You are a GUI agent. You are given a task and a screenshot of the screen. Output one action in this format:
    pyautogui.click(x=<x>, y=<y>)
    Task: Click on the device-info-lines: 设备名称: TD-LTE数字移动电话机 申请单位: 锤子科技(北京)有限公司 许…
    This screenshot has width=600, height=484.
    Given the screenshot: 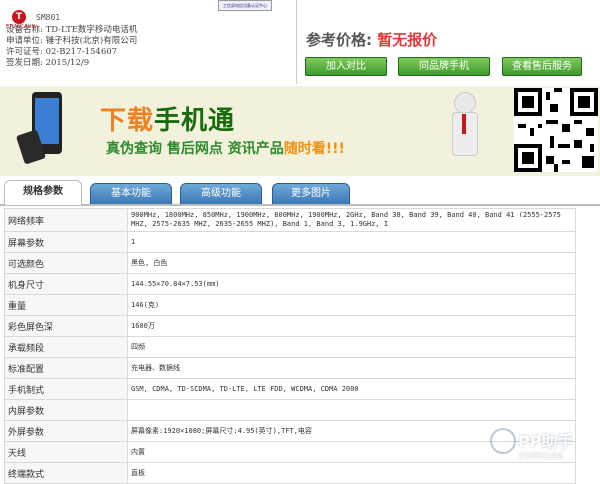 What is the action you would take?
    pyautogui.click(x=71, y=47)
    